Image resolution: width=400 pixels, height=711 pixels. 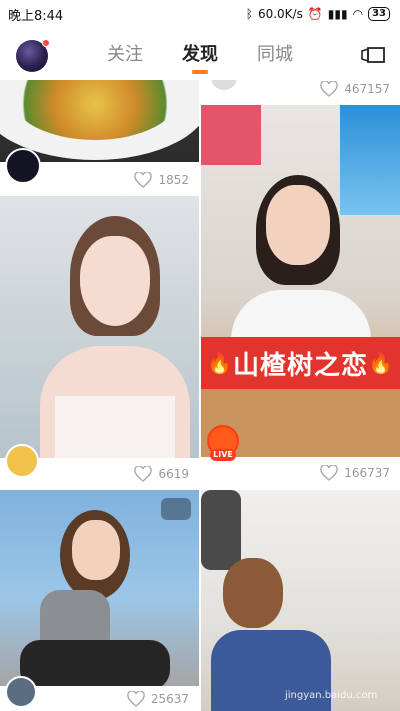 I want to click on layout-toggle-icon, so click(x=373, y=55).